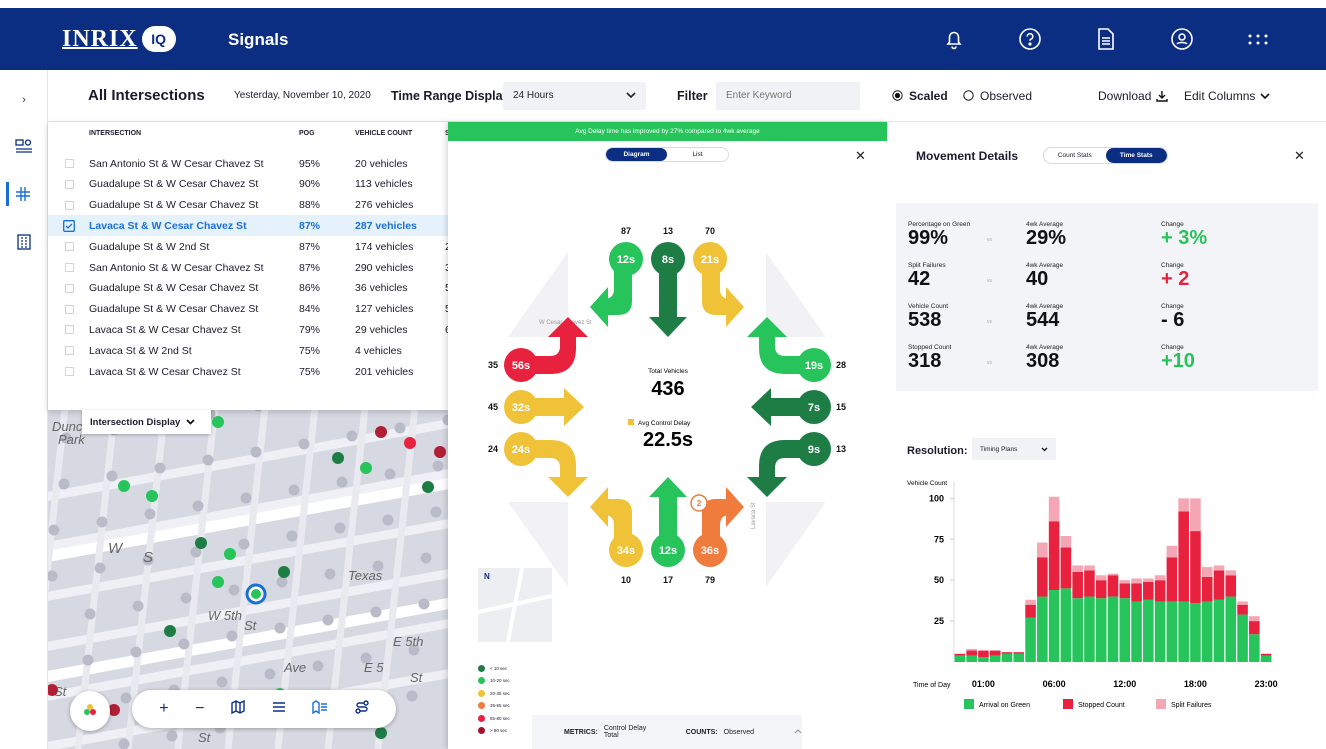 Image resolution: width=1326 pixels, height=749 pixels. What do you see at coordinates (320, 709) in the screenshot?
I see `split-view-icon` at bounding box center [320, 709].